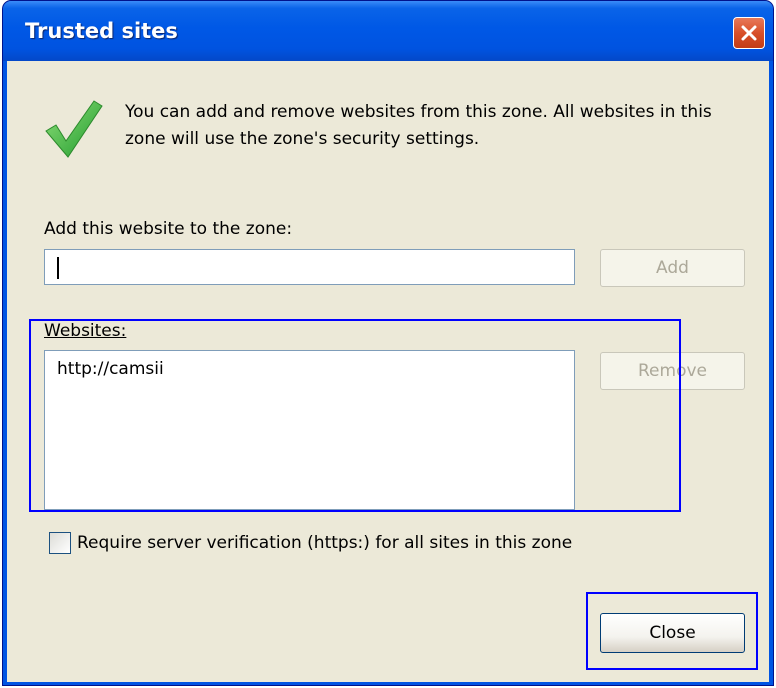 This screenshot has width=776, height=688. What do you see at coordinates (672, 633) in the screenshot?
I see `close-button: Close` at bounding box center [672, 633].